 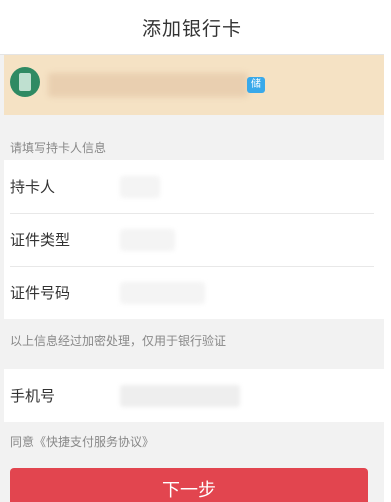 I want to click on agreement-link: 同意《快捷支付服务协议》, so click(x=82, y=441).